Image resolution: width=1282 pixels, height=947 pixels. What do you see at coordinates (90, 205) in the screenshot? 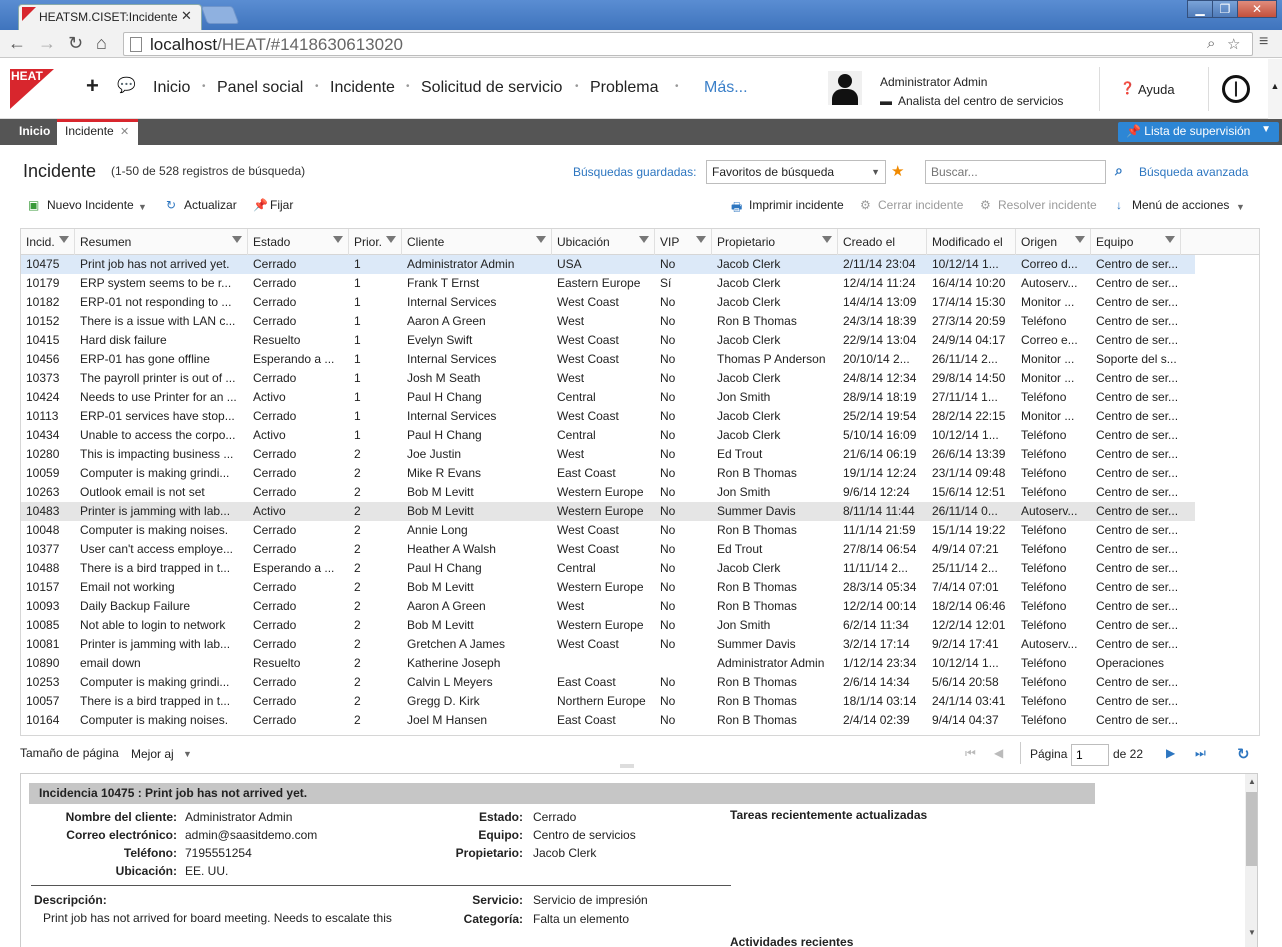
I see `new-incident-button: Nuevo Incidente` at bounding box center [90, 205].